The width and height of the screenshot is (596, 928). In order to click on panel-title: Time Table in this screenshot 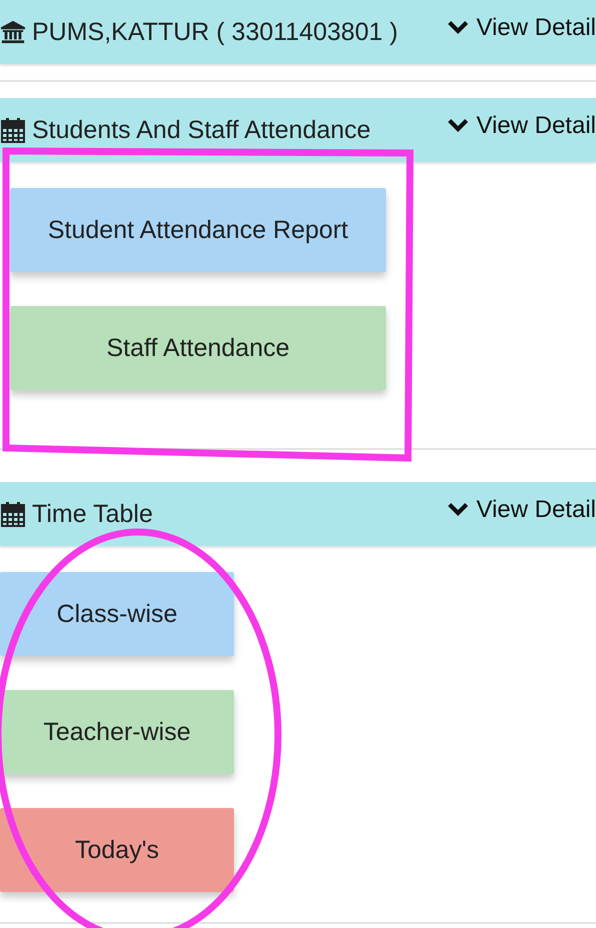, I will do `click(92, 514)`.